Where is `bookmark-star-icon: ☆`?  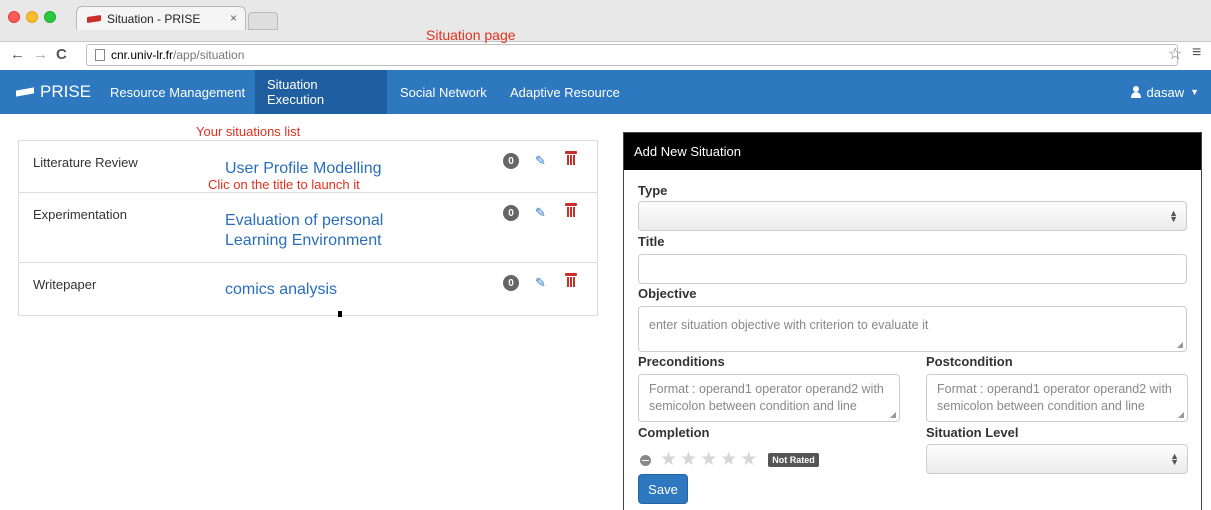 bookmark-star-icon: ☆ is located at coordinates (1175, 54).